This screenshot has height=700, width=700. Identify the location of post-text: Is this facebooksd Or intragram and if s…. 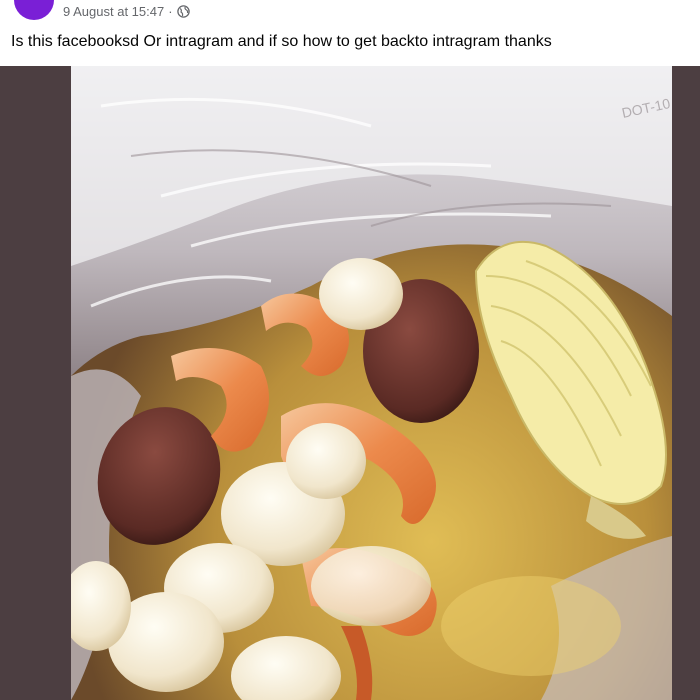
(281, 41).